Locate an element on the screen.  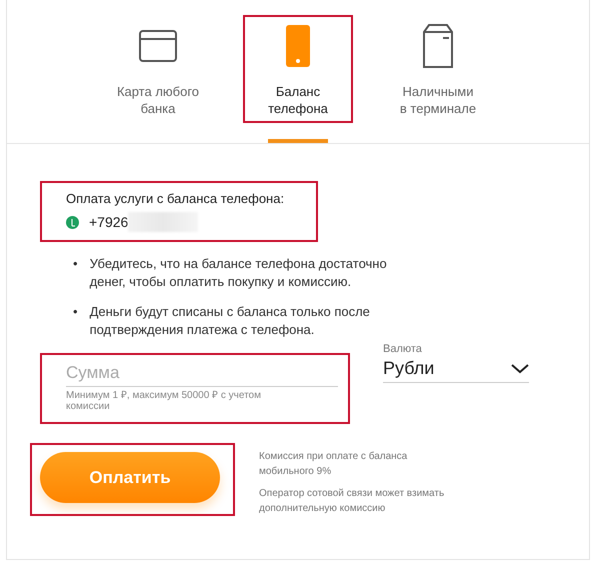
field-hint: Минимум 1 ₽, максимум 50000 ₽ с учетом комиссии is located at coordinates (164, 401).